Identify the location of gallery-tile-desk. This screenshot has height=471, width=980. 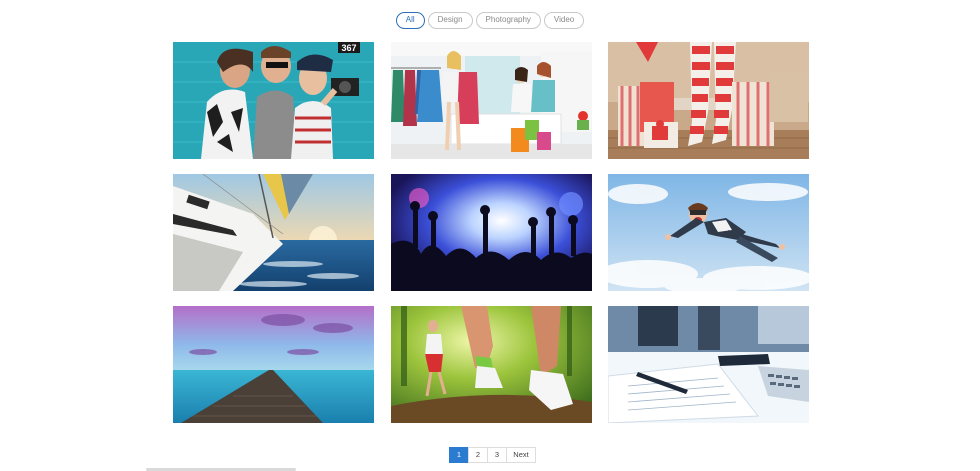
(708, 364).